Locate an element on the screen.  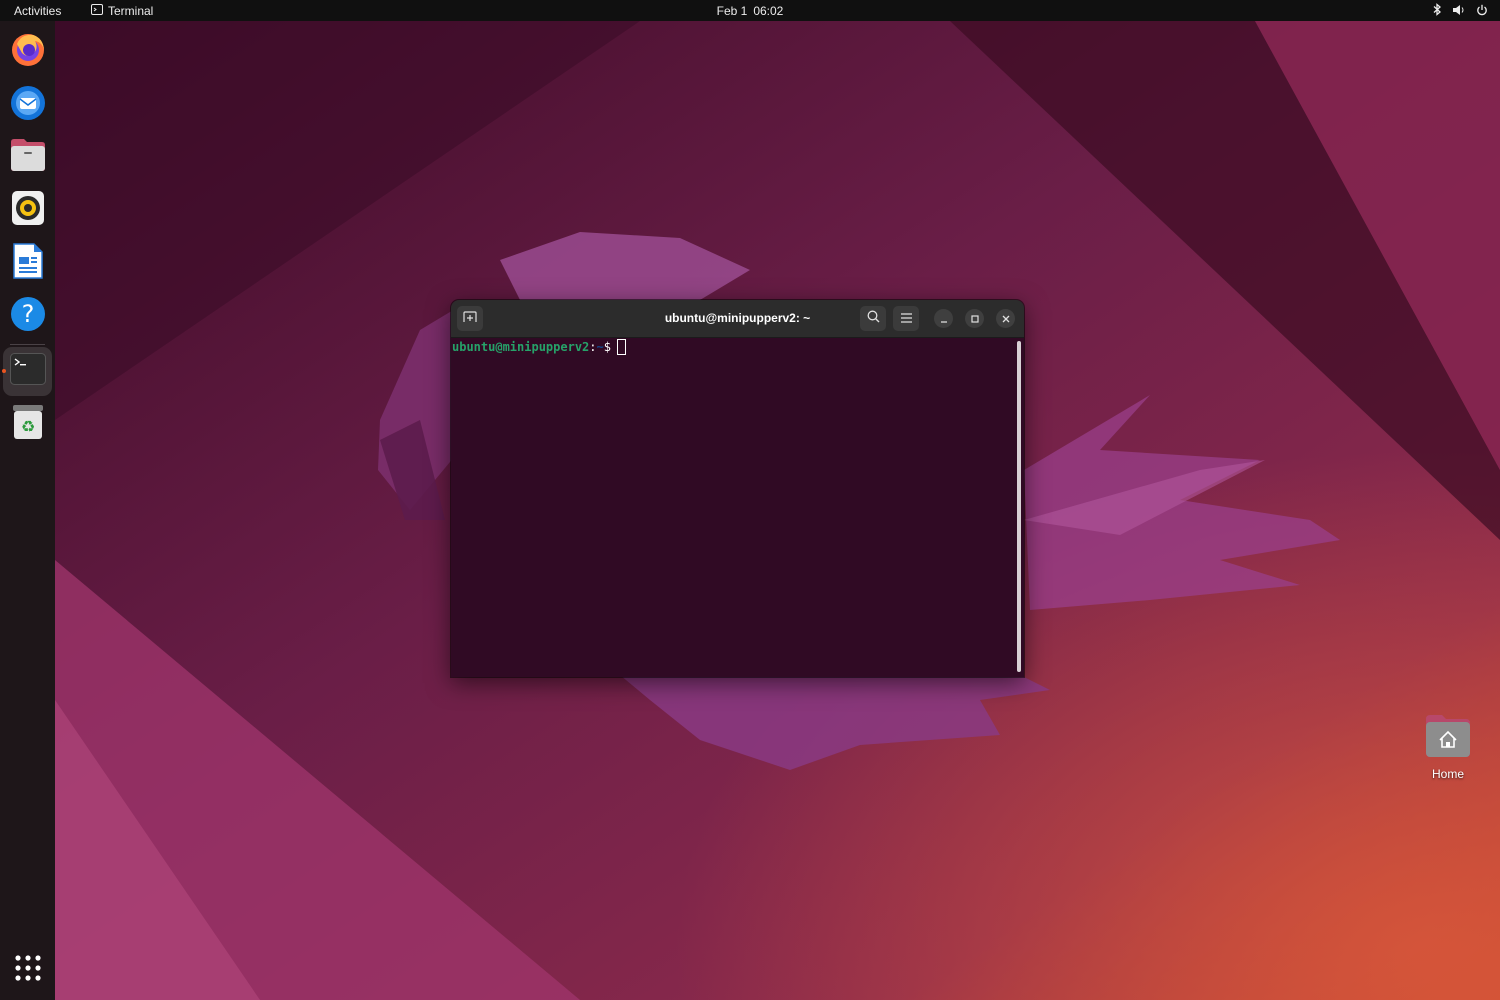
home-folder-icon is located at coordinates (1448, 738).